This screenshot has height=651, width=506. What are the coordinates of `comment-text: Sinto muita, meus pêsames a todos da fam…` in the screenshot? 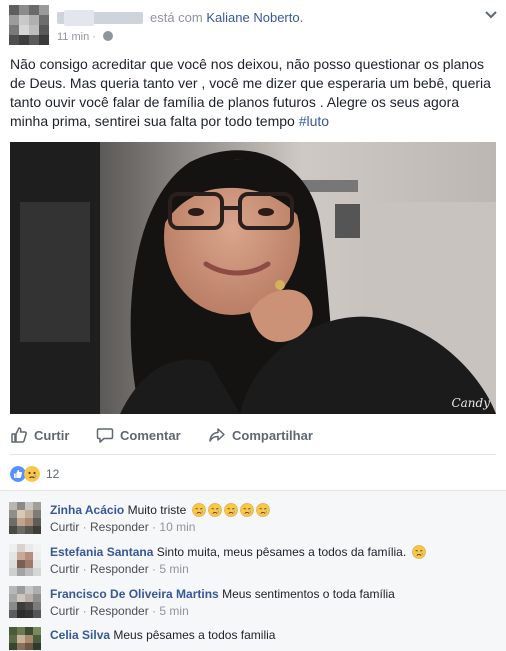 It's located at (281, 552).